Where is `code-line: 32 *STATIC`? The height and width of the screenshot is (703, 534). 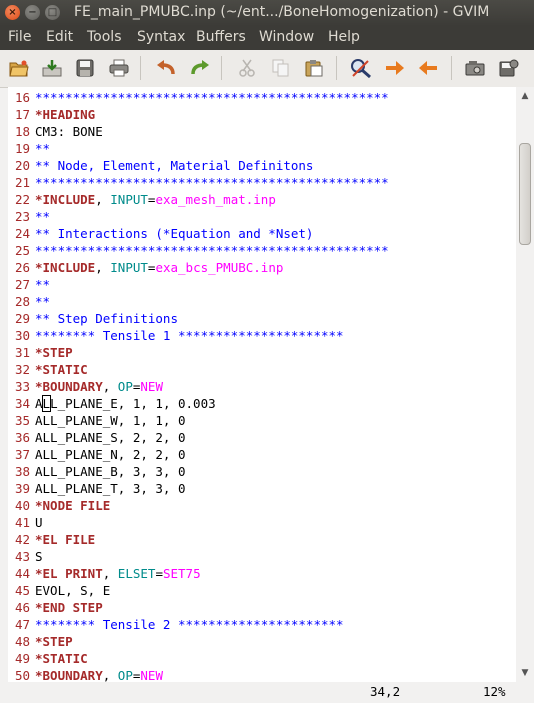 code-line: 32 *STATIC is located at coordinates (262, 369).